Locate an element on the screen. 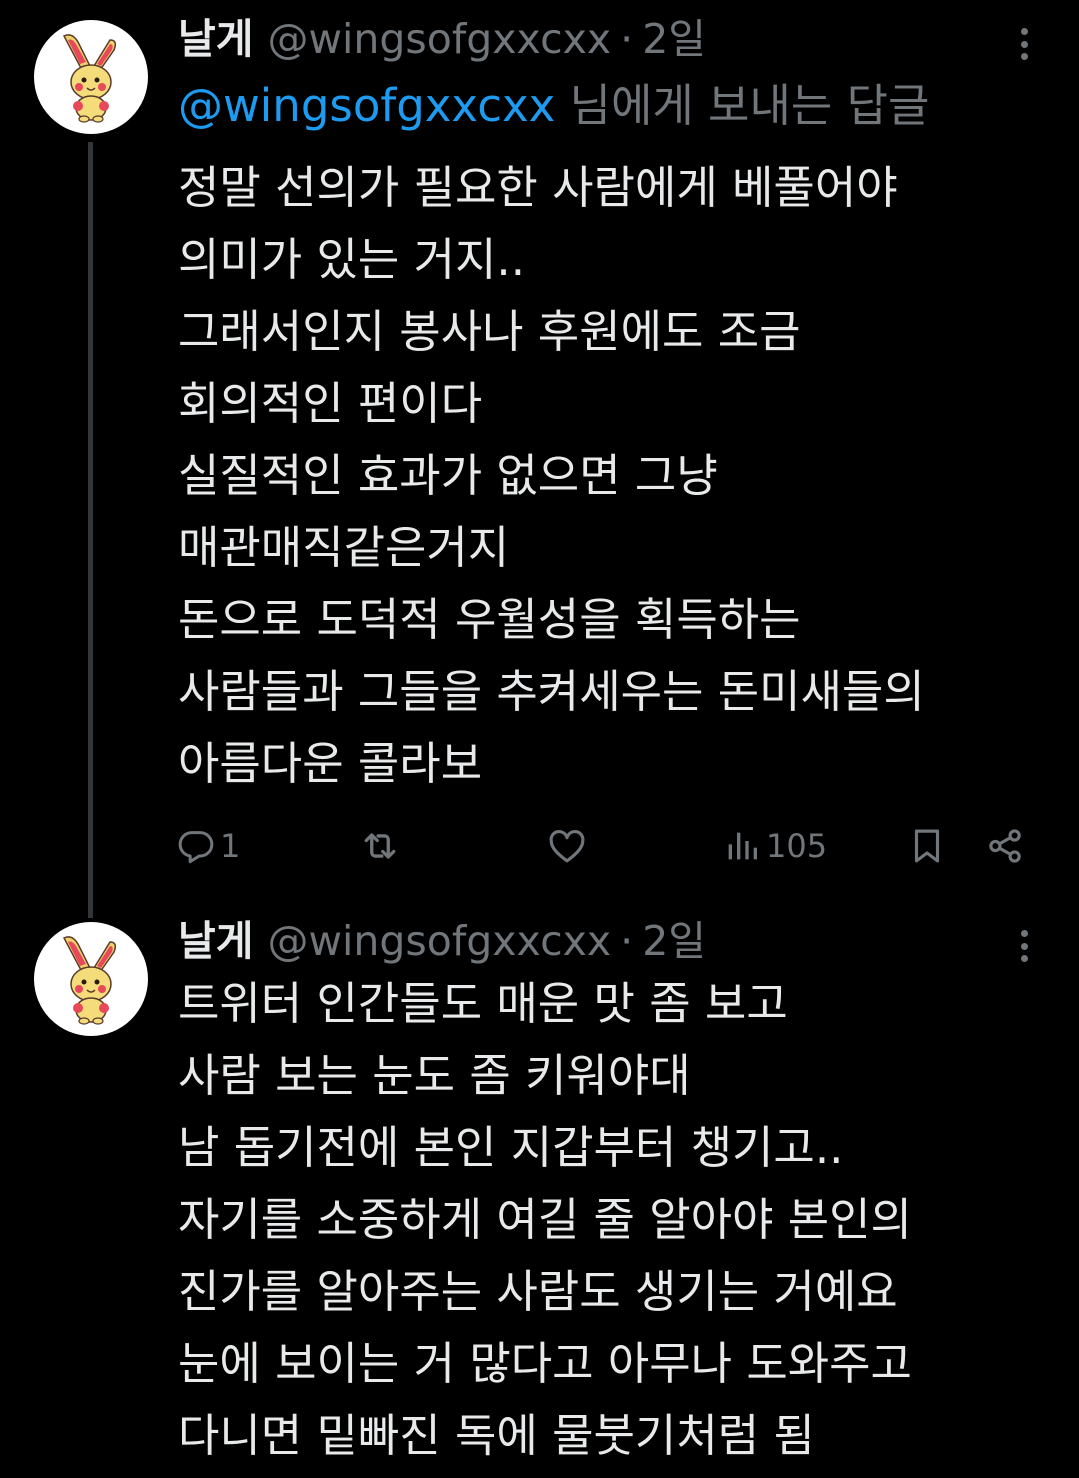 The height and width of the screenshot is (1478, 1079). tweet-text-line: 돈으로 도덕적 우월성을 획득하는 is located at coordinates (489, 619).